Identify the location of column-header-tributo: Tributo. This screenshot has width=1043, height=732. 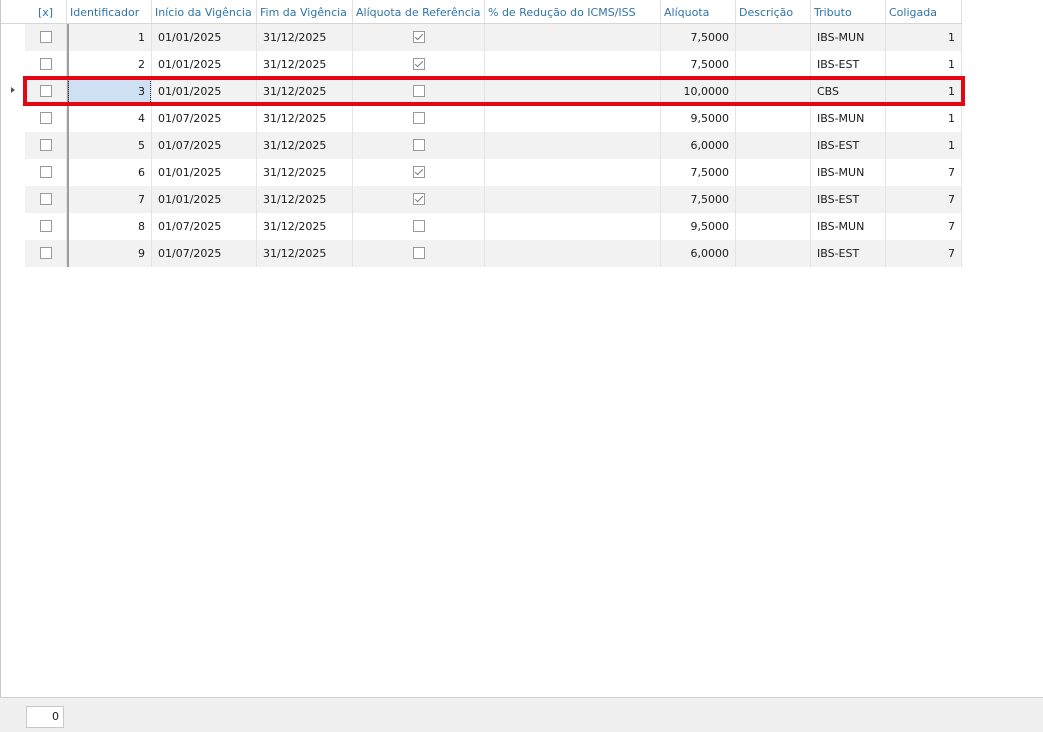
(848, 11).